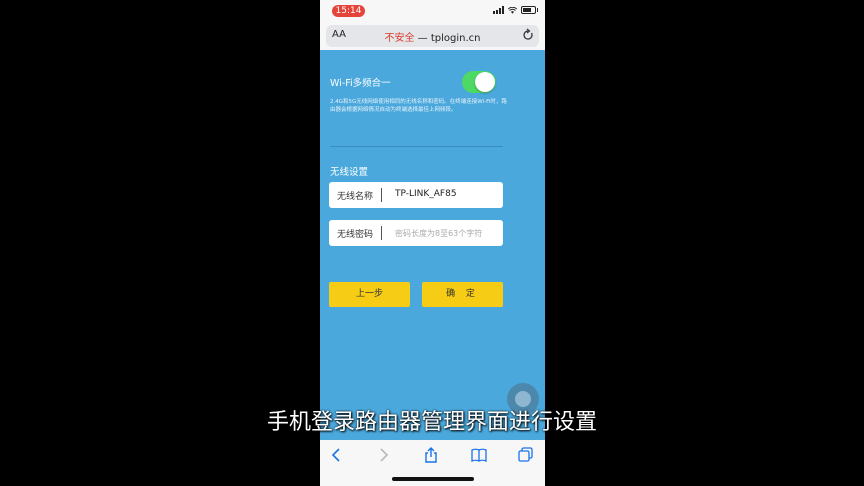 The image size is (864, 486). I want to click on security-warning: 不安全, so click(399, 38).